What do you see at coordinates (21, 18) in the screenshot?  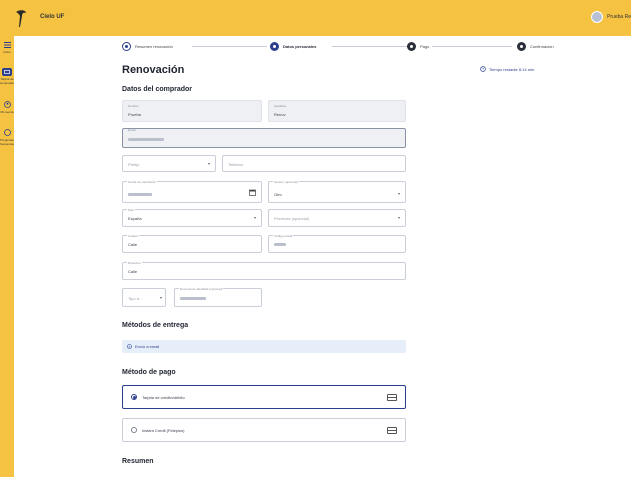 I see `brand-swirl-icon` at bounding box center [21, 18].